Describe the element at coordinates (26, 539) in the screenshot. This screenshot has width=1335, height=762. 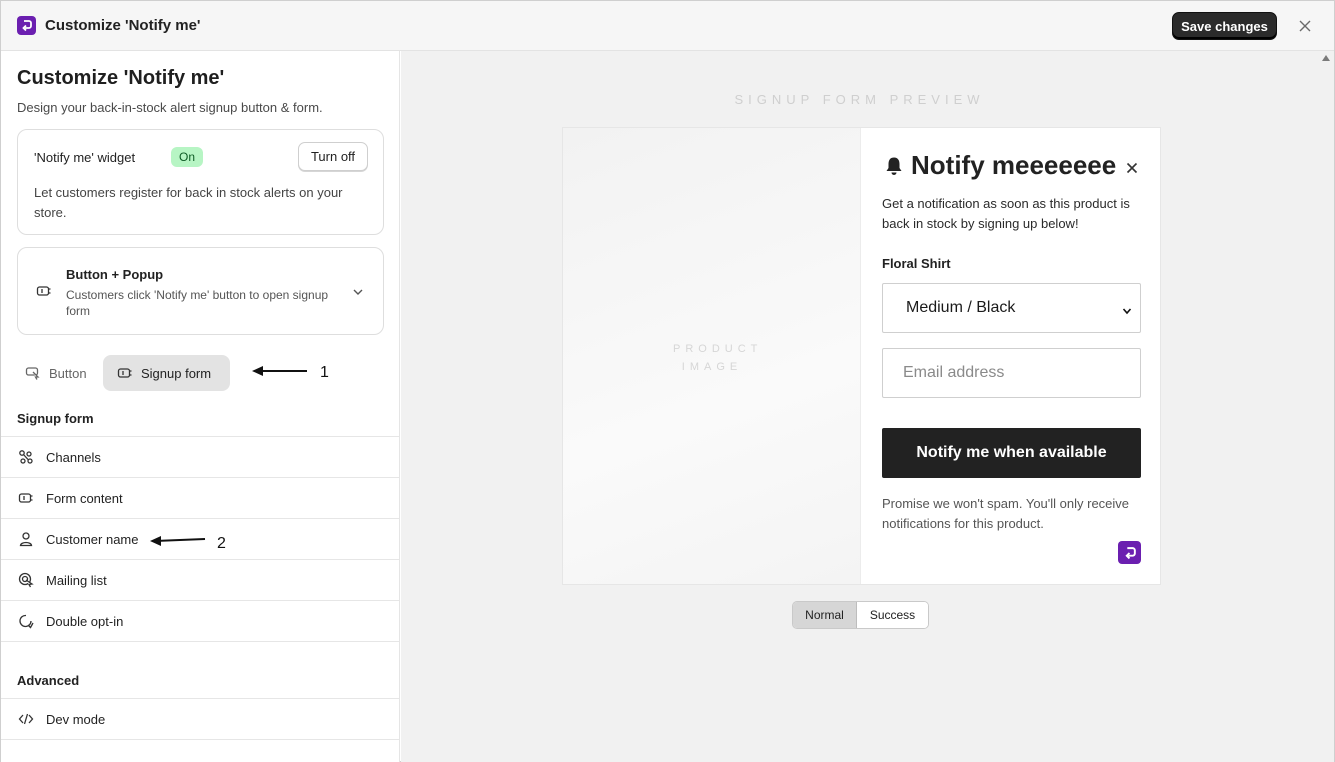
I see `person-icon` at that location.